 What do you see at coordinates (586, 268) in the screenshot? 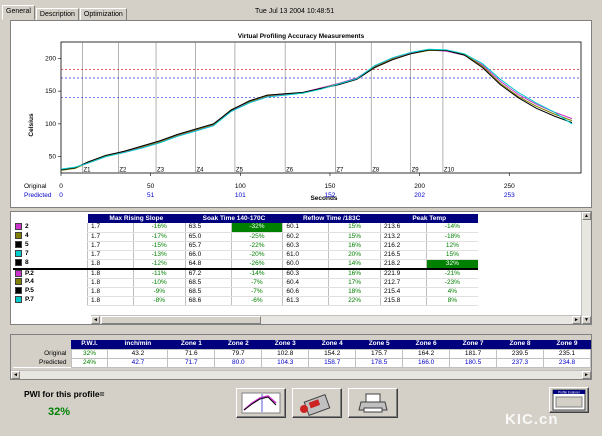
I see `grid-vertical-scrollbar: ▲ ▼` at bounding box center [586, 268].